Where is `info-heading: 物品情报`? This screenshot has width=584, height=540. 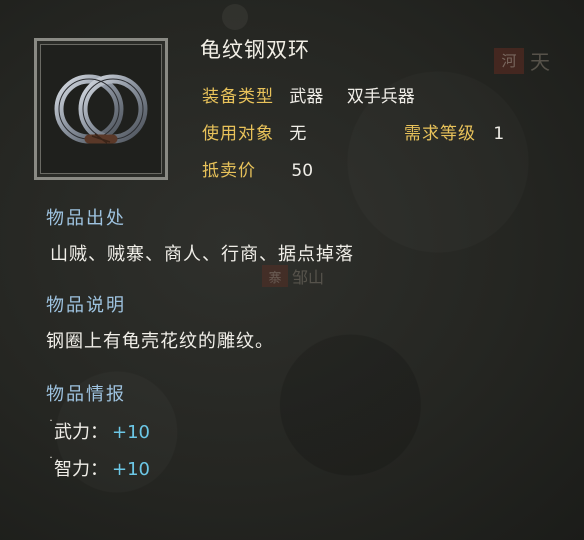 info-heading: 物品情报 is located at coordinates (86, 394).